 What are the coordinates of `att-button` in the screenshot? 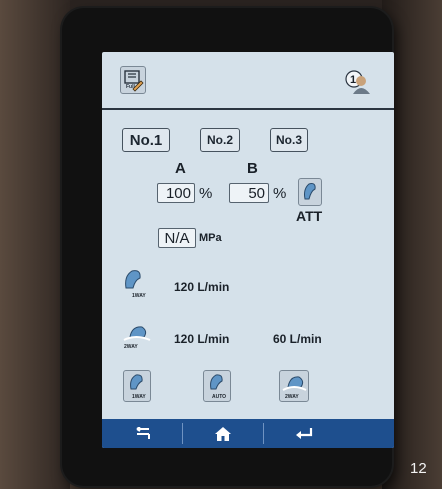 It's located at (310, 192).